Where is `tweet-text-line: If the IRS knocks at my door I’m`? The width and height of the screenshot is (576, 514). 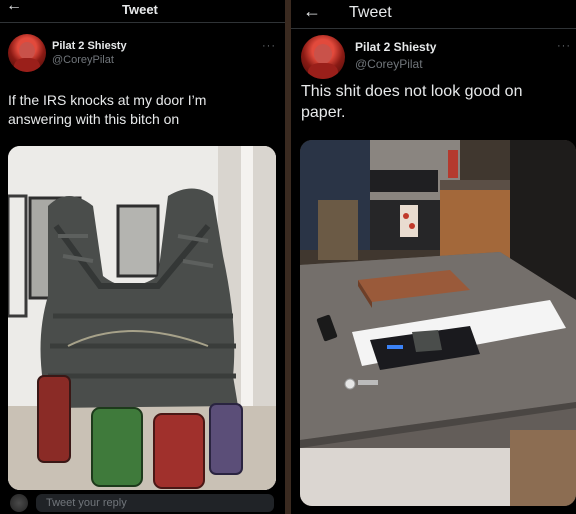
tweet-text-line: If the IRS knocks at my door I’m is located at coordinates (107, 100).